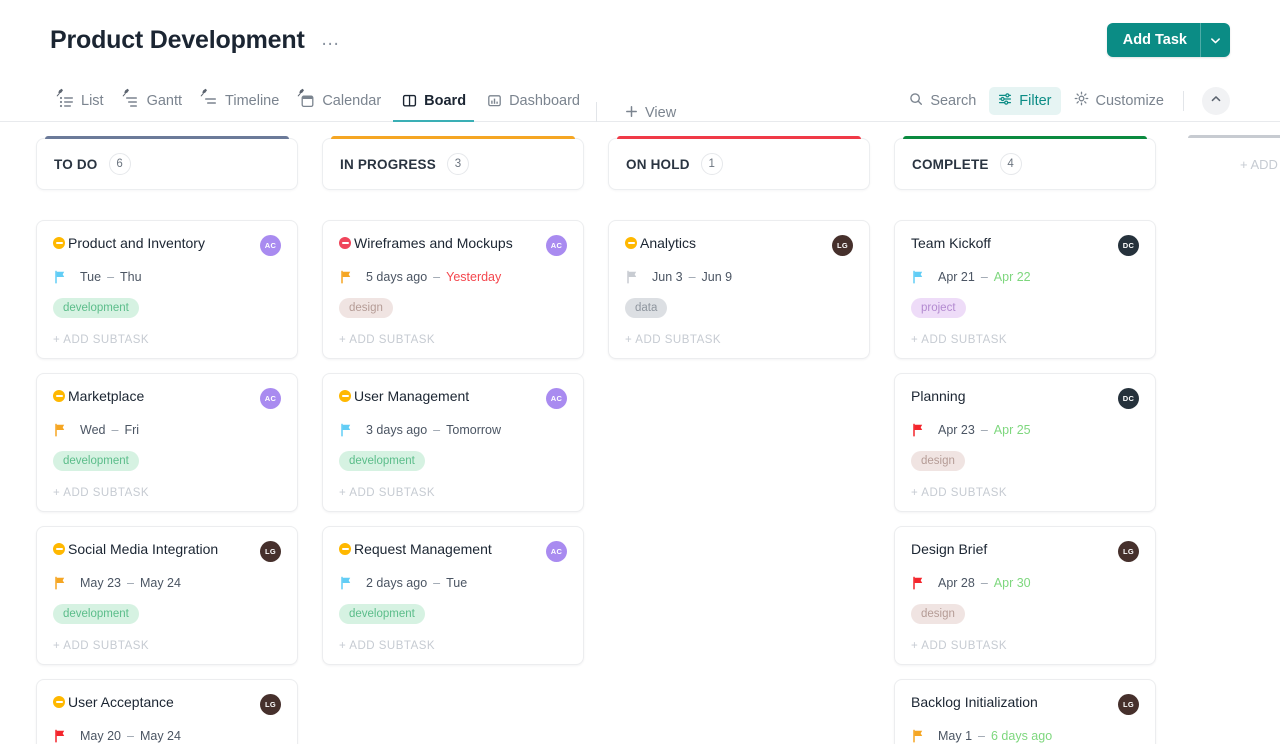 The image size is (1280, 744). I want to click on task-date-range: 3 days ago – Tomorrow, so click(453, 430).